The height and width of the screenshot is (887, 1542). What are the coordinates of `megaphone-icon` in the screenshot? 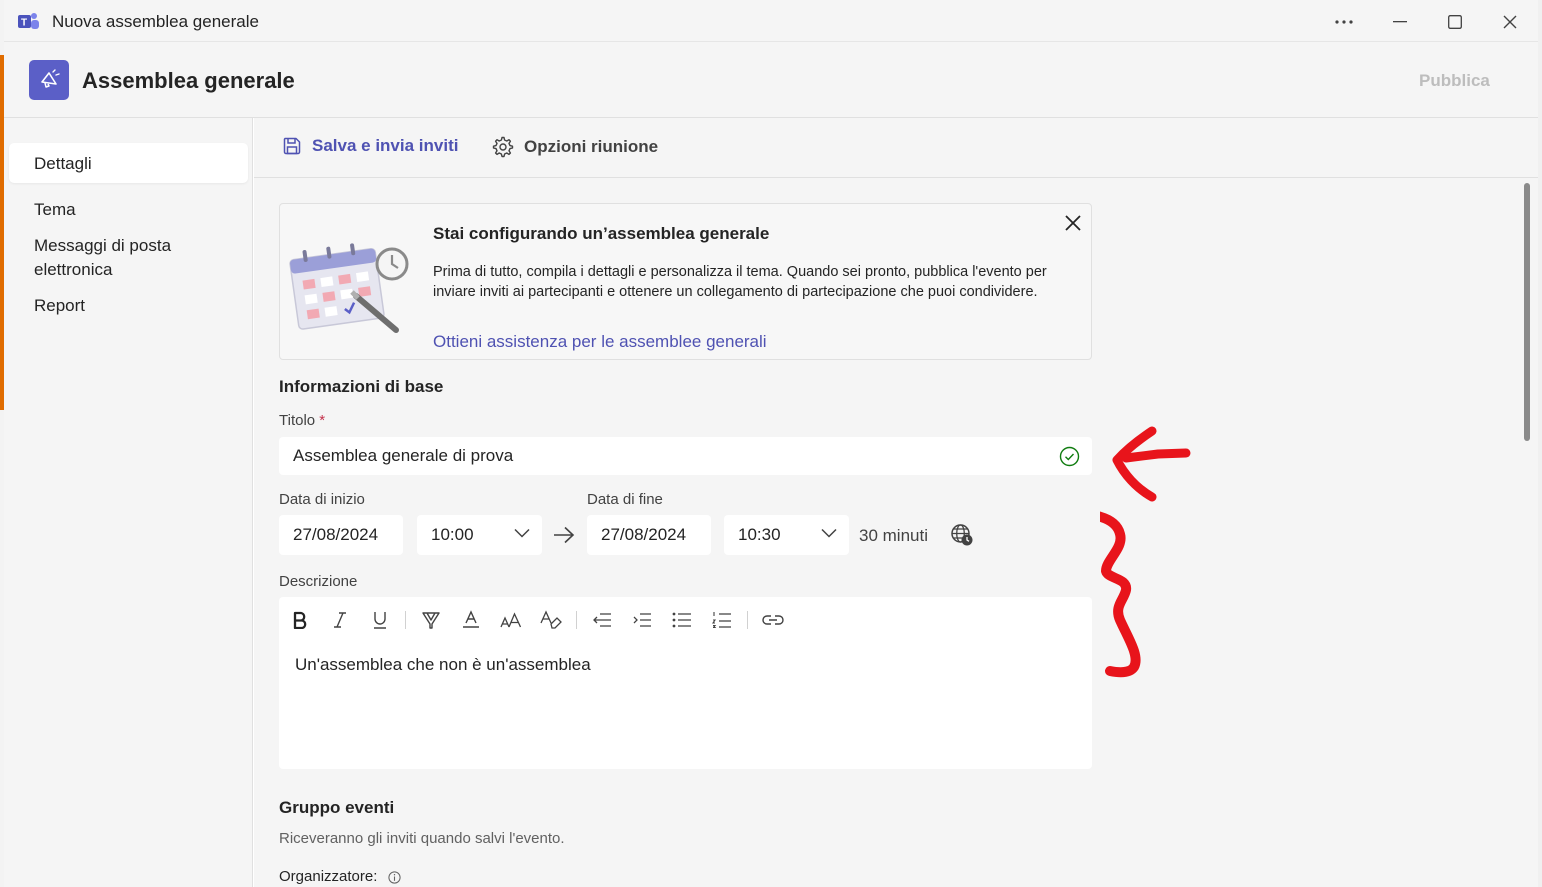 It's located at (50, 78).